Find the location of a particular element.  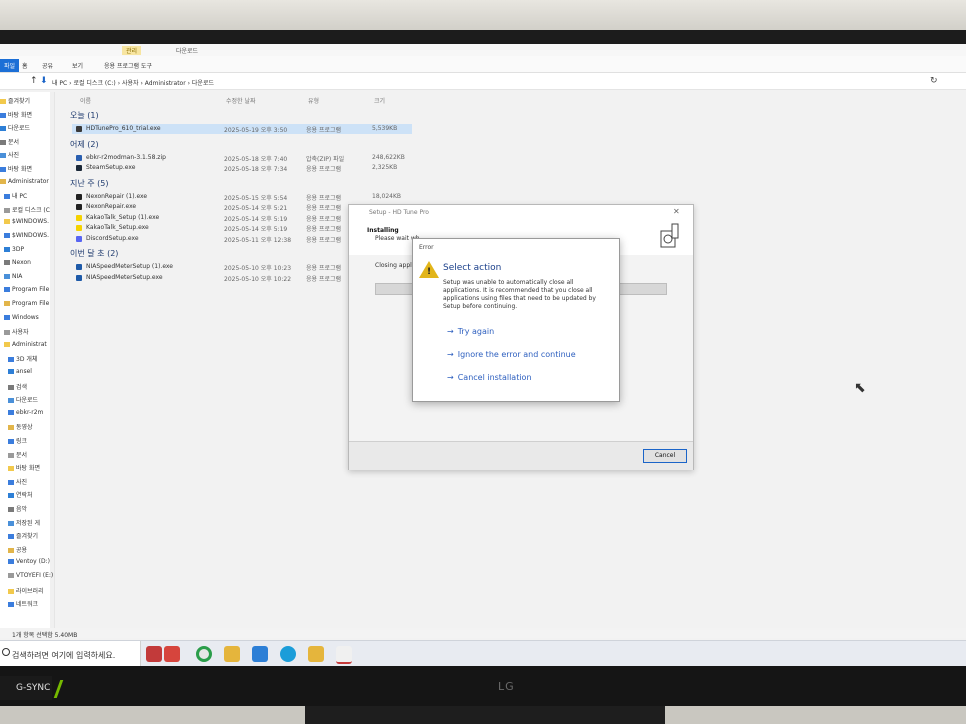

nav-item: ebkr-r2m is located at coordinates (25, 412).